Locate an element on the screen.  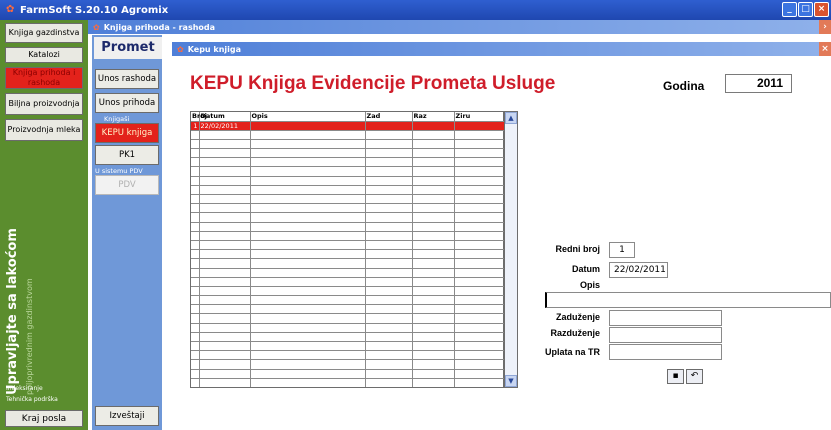
app-icon: ✿ is located at coordinates (10, 9).